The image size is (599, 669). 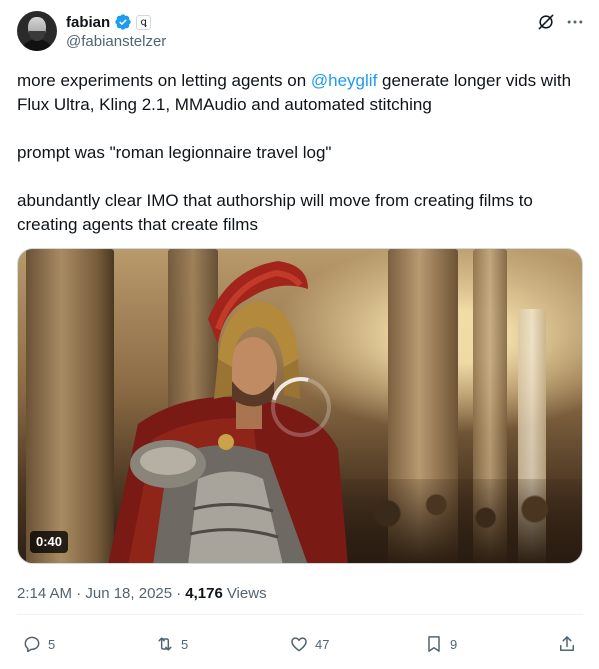 I want to click on bookmark-button: 9, so click(x=440, y=644).